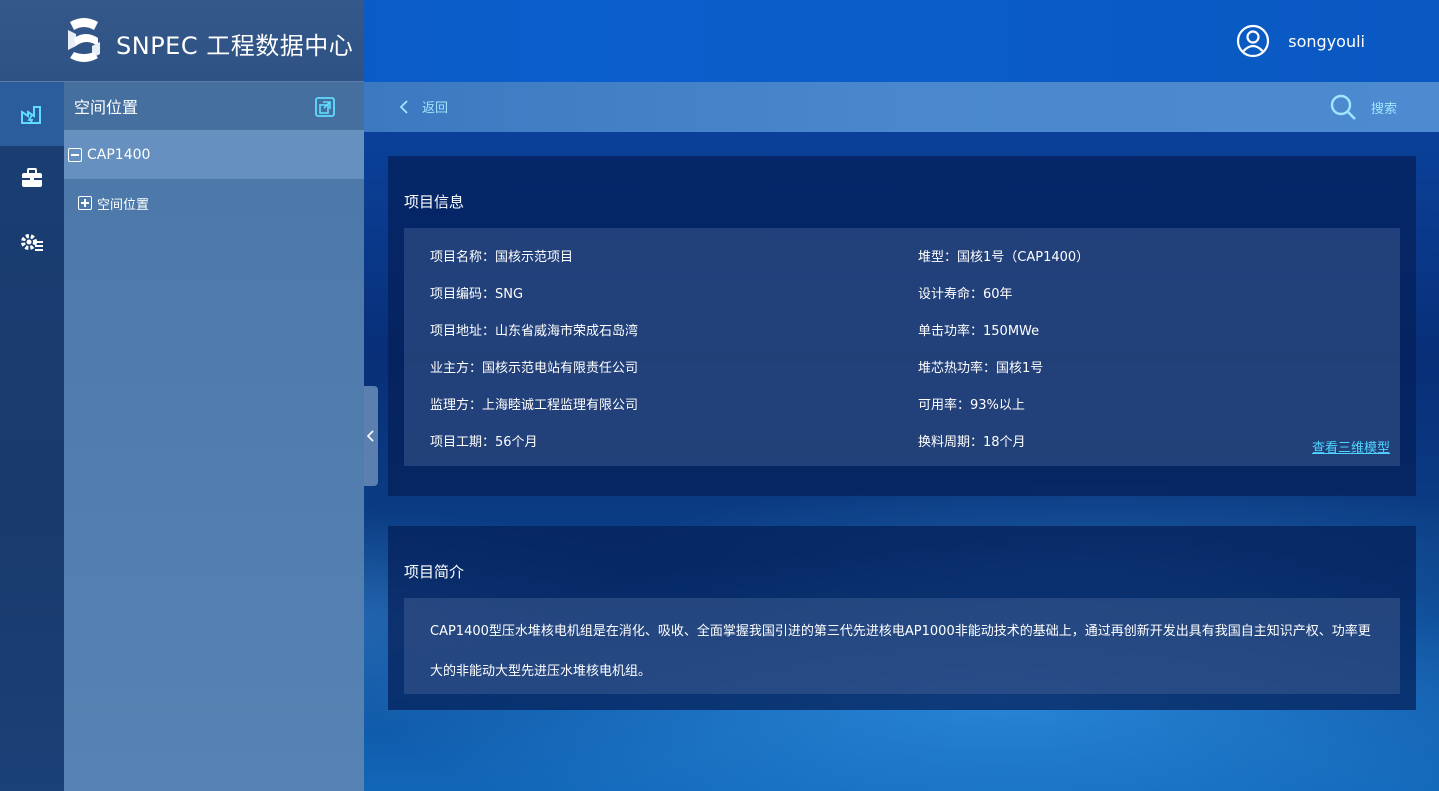 This screenshot has height=791, width=1439. What do you see at coordinates (435, 106) in the screenshot?
I see `back-label: 返回` at bounding box center [435, 106].